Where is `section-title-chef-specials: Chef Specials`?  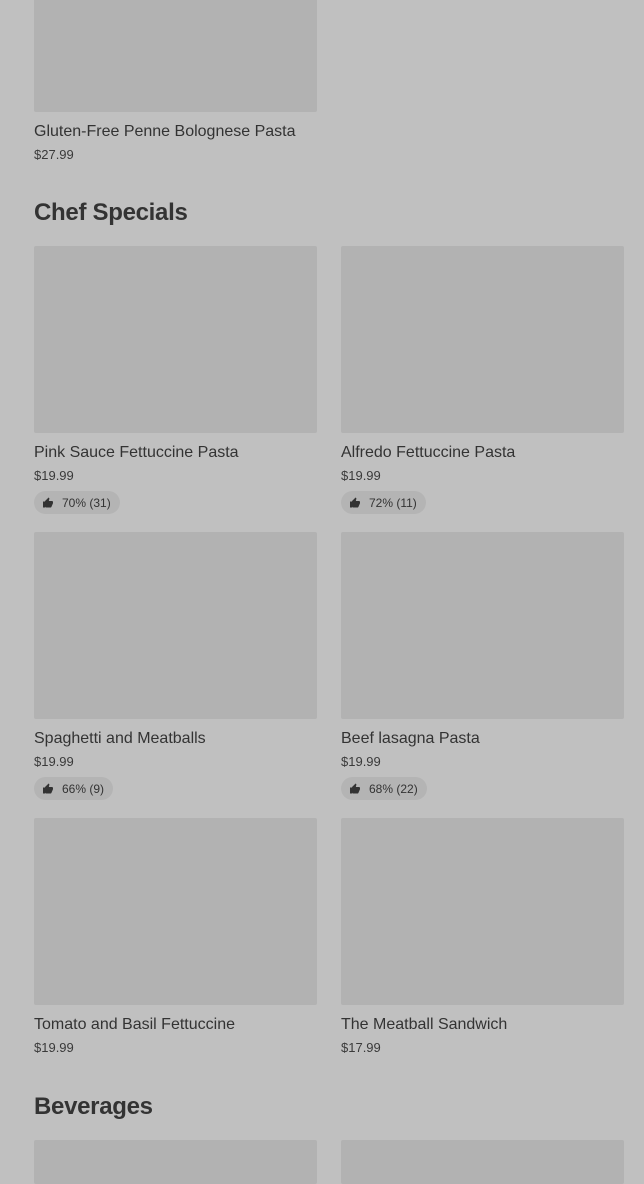 section-title-chef-specials: Chef Specials is located at coordinates (111, 212).